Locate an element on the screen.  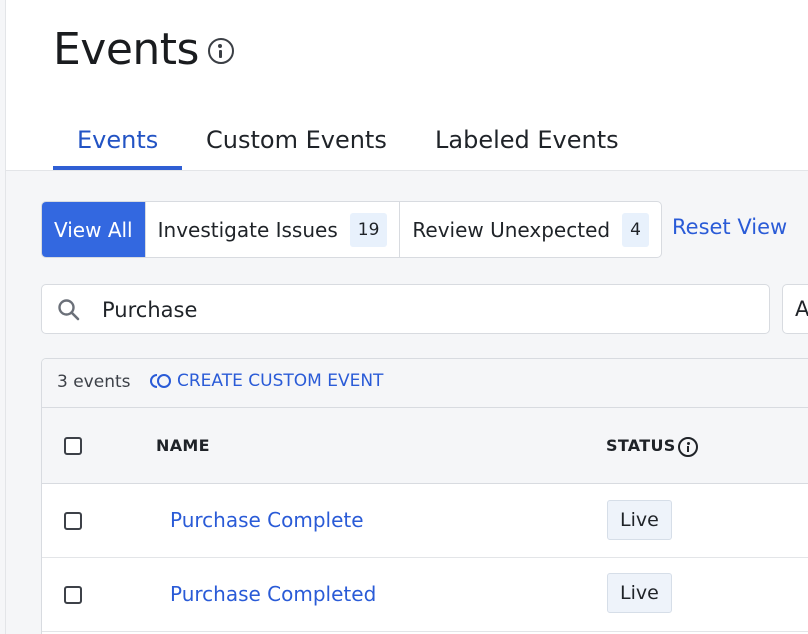
tab-custom-events: Custom Events is located at coordinates (296, 140).